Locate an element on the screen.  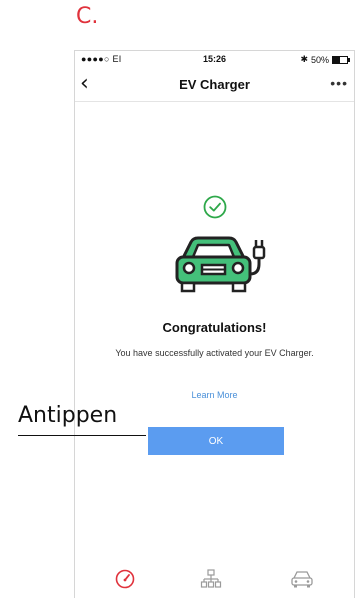
bluetooth-icon: ✱ is located at coordinates (304, 59).